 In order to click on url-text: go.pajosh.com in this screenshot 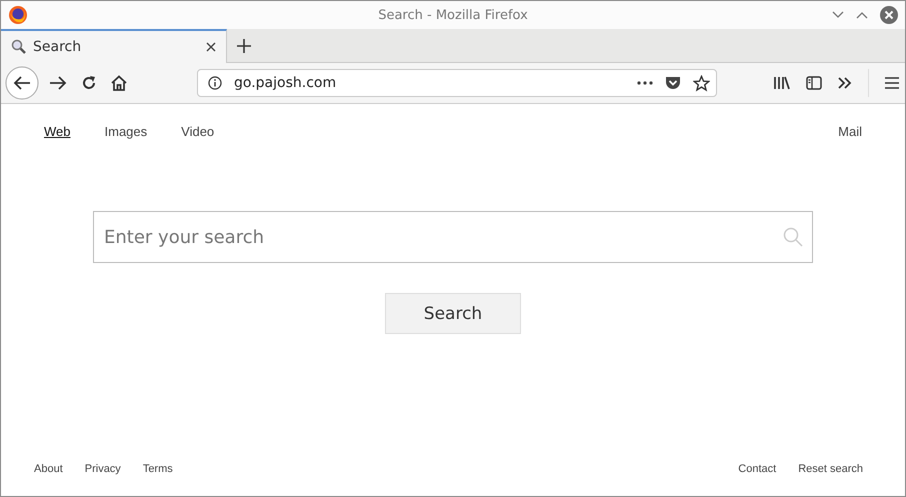, I will do `click(286, 83)`.